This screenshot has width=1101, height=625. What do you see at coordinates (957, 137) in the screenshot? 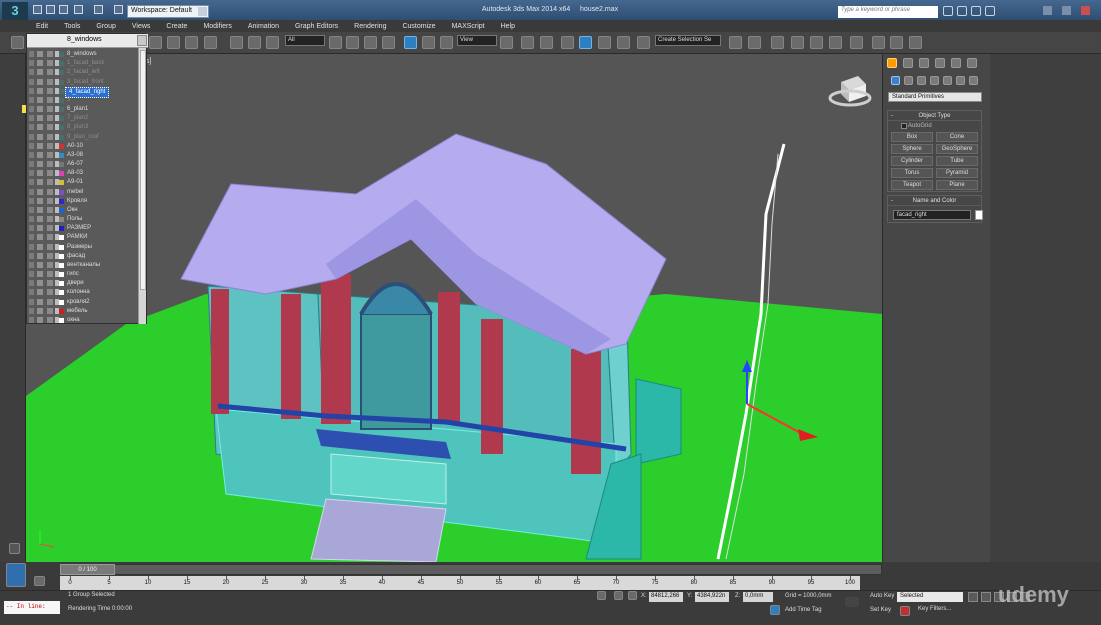
I see `cone-button: Cone` at bounding box center [957, 137].